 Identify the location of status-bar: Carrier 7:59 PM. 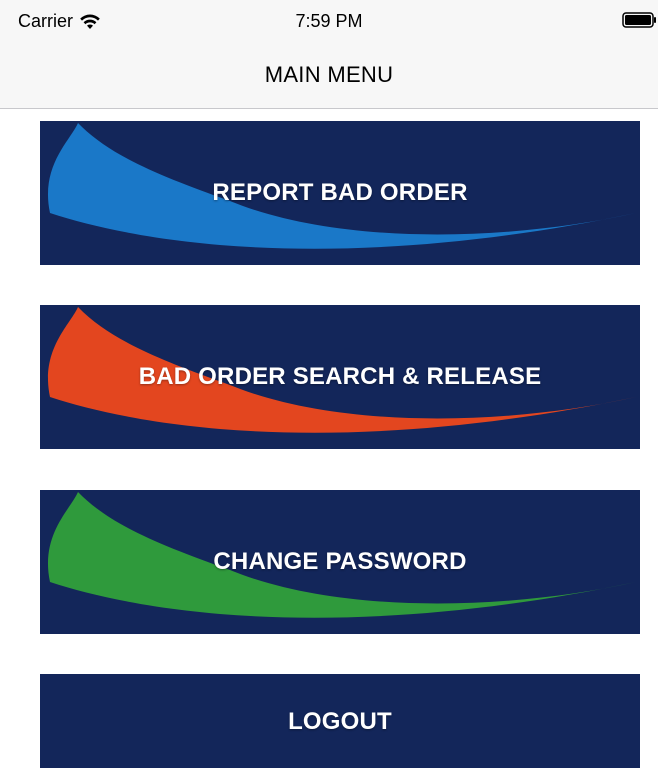
(329, 22).